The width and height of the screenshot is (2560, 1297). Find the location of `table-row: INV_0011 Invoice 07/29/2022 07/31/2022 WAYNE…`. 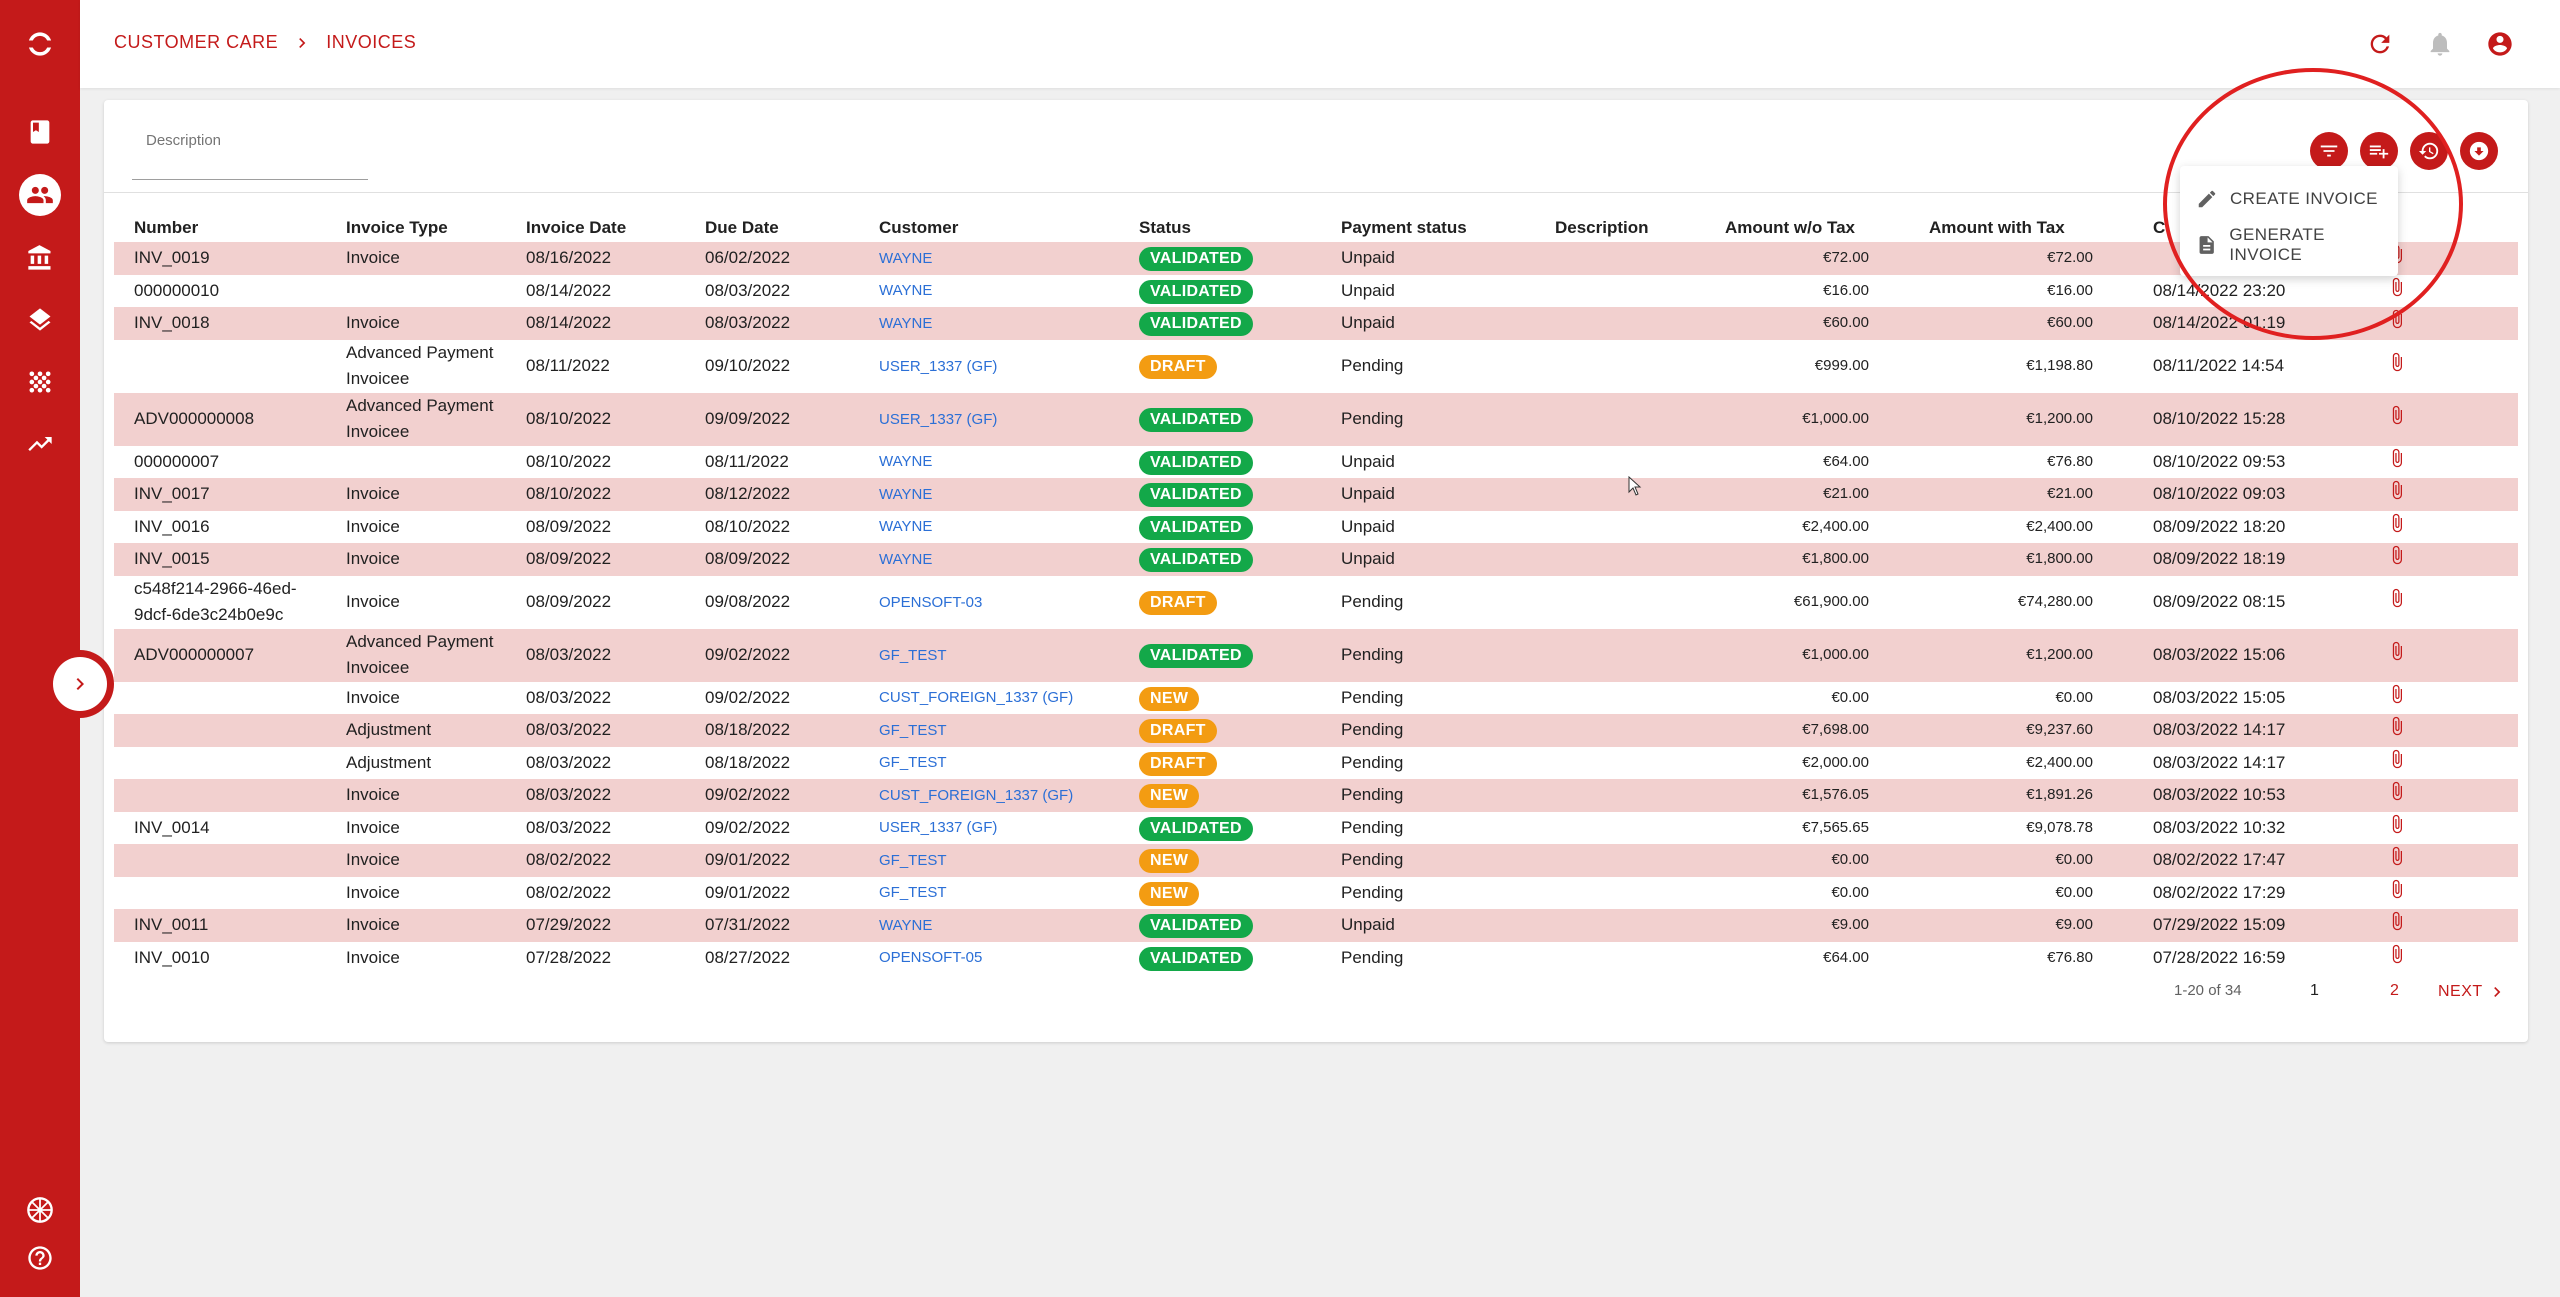

table-row: INV_0011 Invoice 07/29/2022 07/31/2022 WAYNE… is located at coordinates (1316, 925).